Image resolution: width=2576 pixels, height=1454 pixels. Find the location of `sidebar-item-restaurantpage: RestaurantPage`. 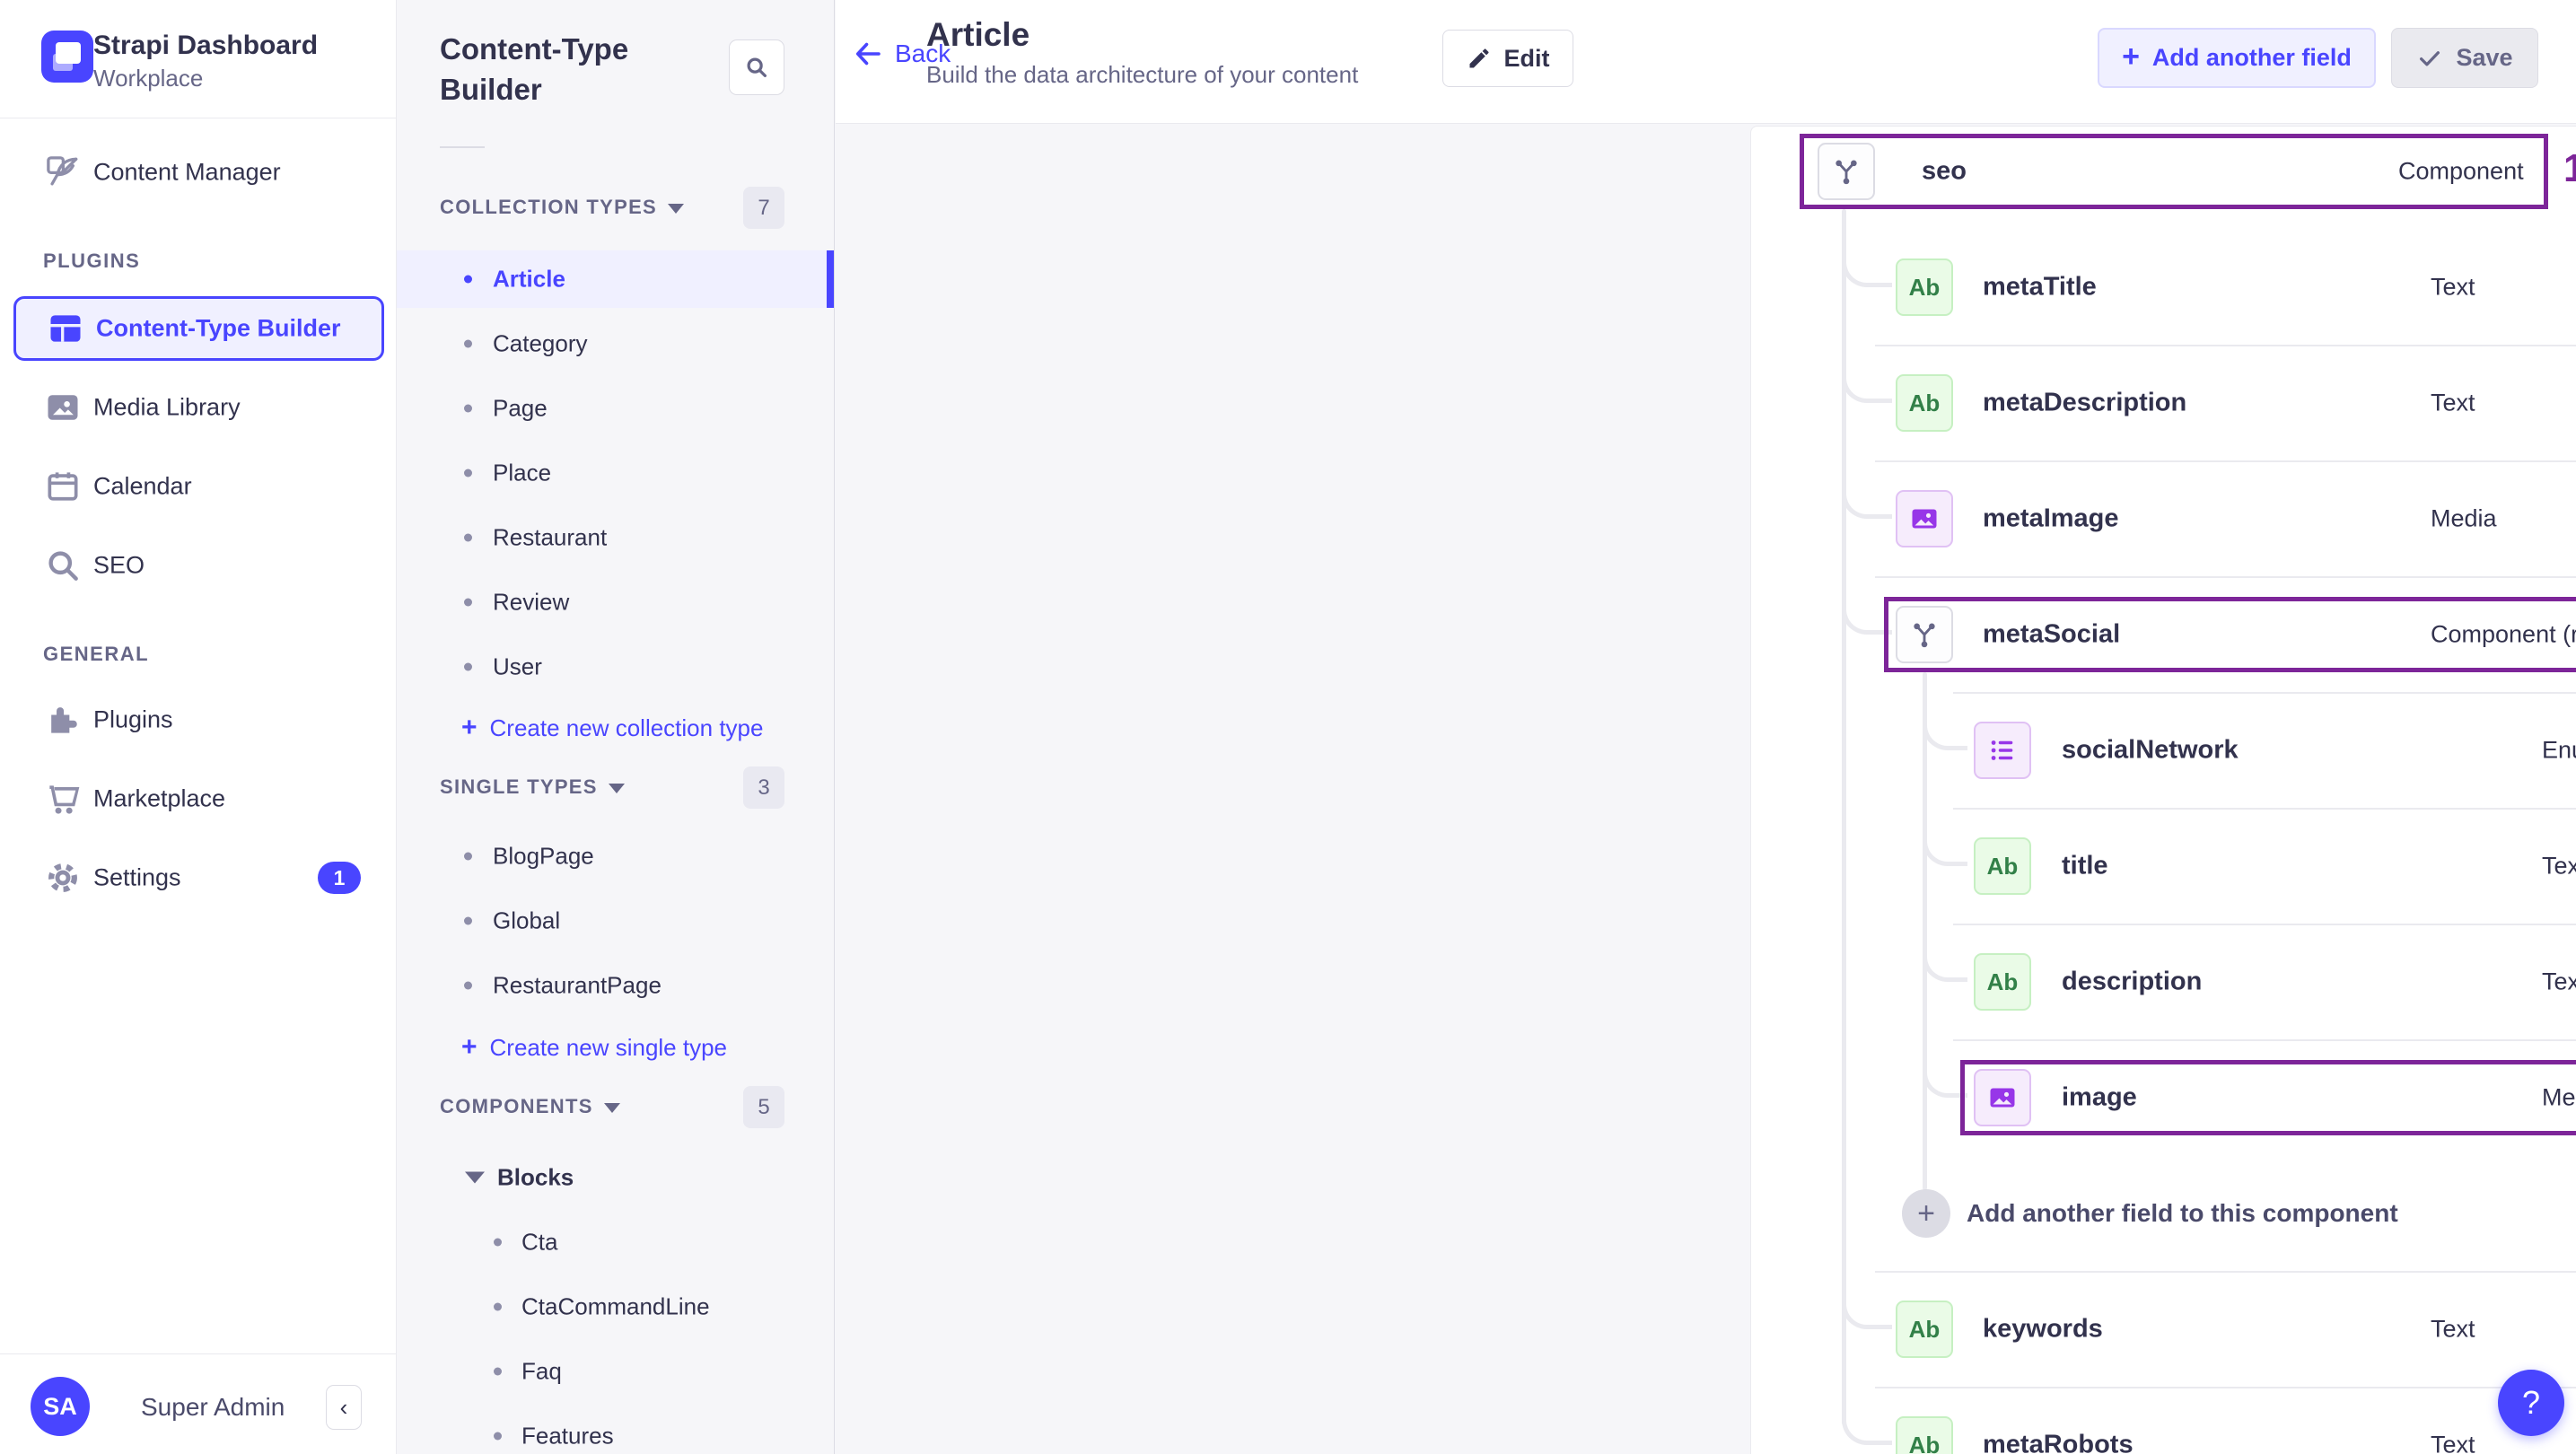

sidebar-item-restaurantpage: RestaurantPage is located at coordinates (615, 985).